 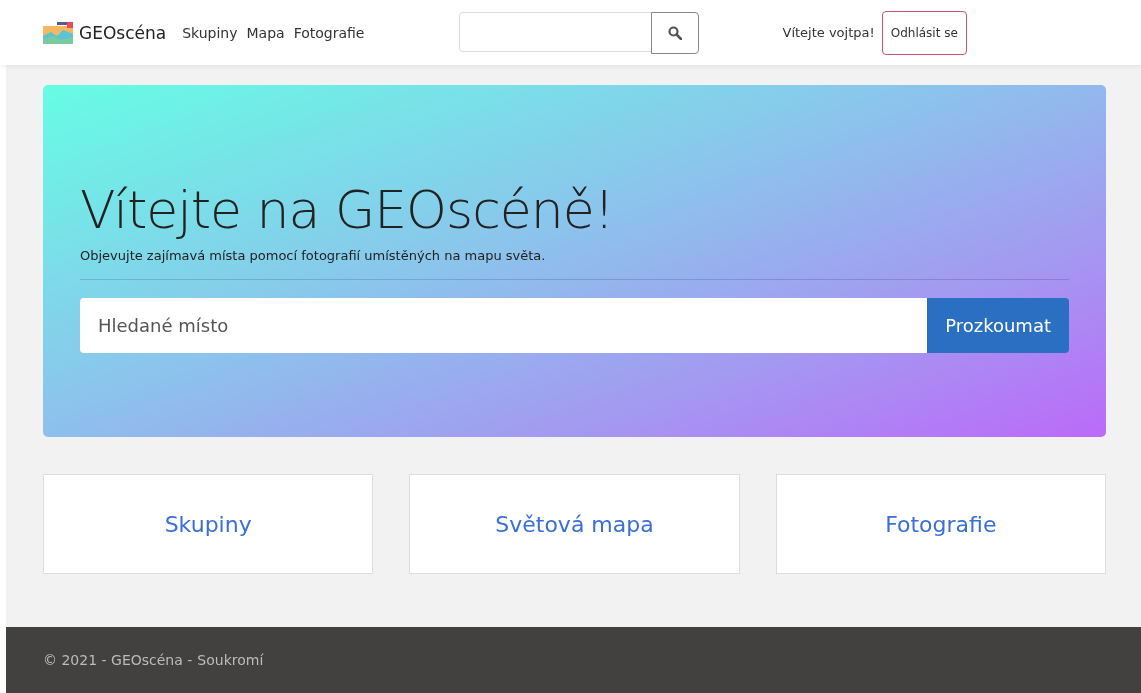 I want to click on privacy-link: Soukromí, so click(x=230, y=660).